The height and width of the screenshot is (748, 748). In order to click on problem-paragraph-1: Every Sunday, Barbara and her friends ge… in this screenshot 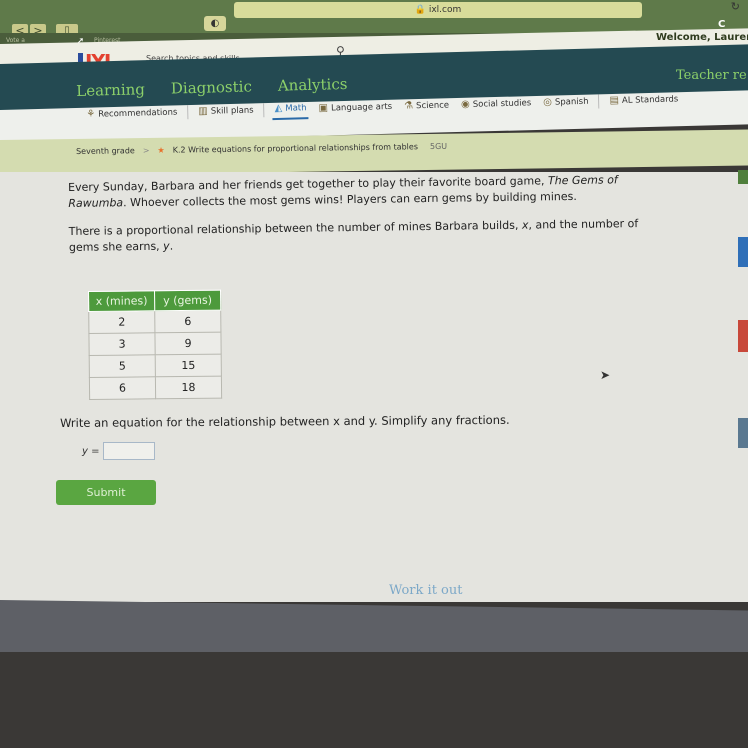, I will do `click(343, 191)`.